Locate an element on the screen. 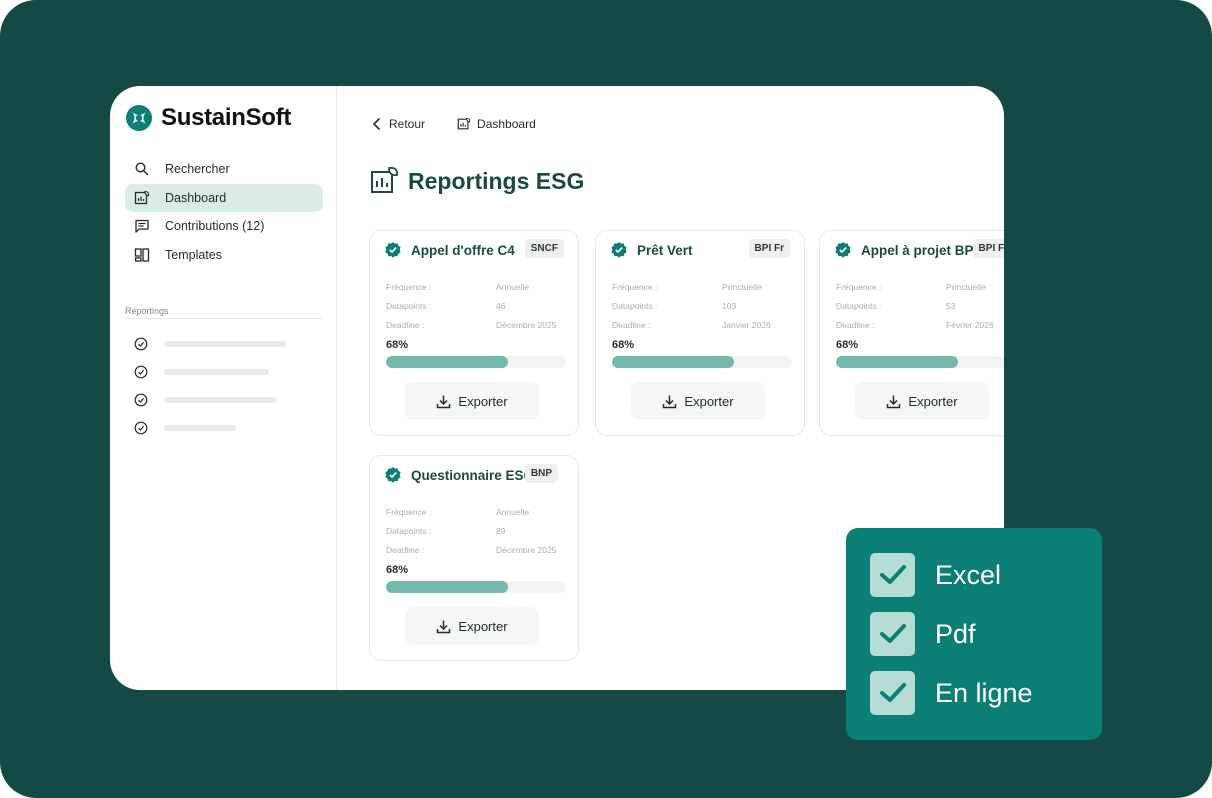  sidebar-item-dashboard: Dashboard is located at coordinates (224, 197).